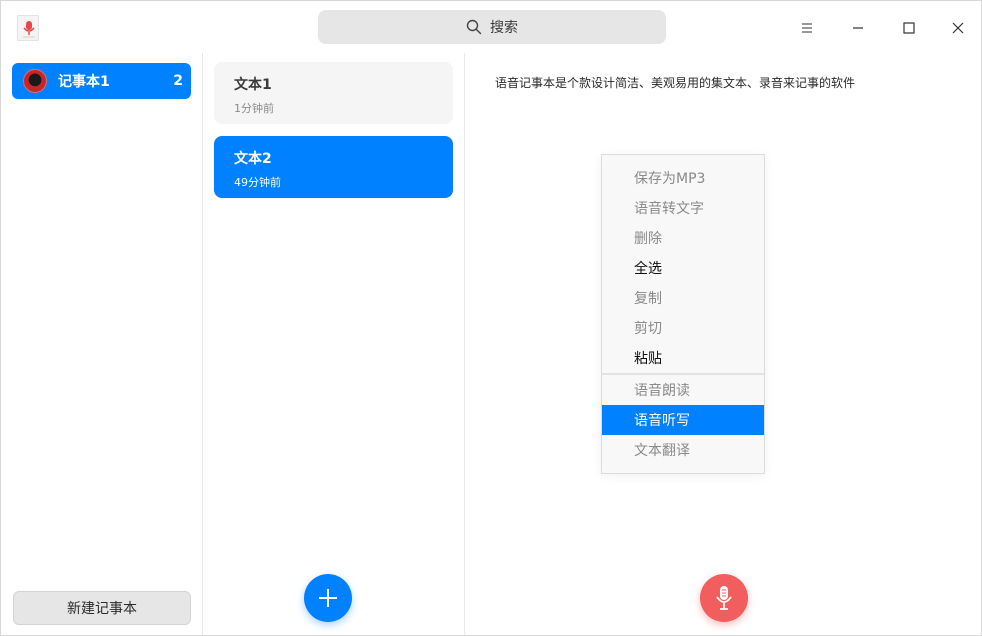 This screenshot has width=982, height=636. What do you see at coordinates (102, 608) in the screenshot?
I see `new-notebook-button: 新建记事本` at bounding box center [102, 608].